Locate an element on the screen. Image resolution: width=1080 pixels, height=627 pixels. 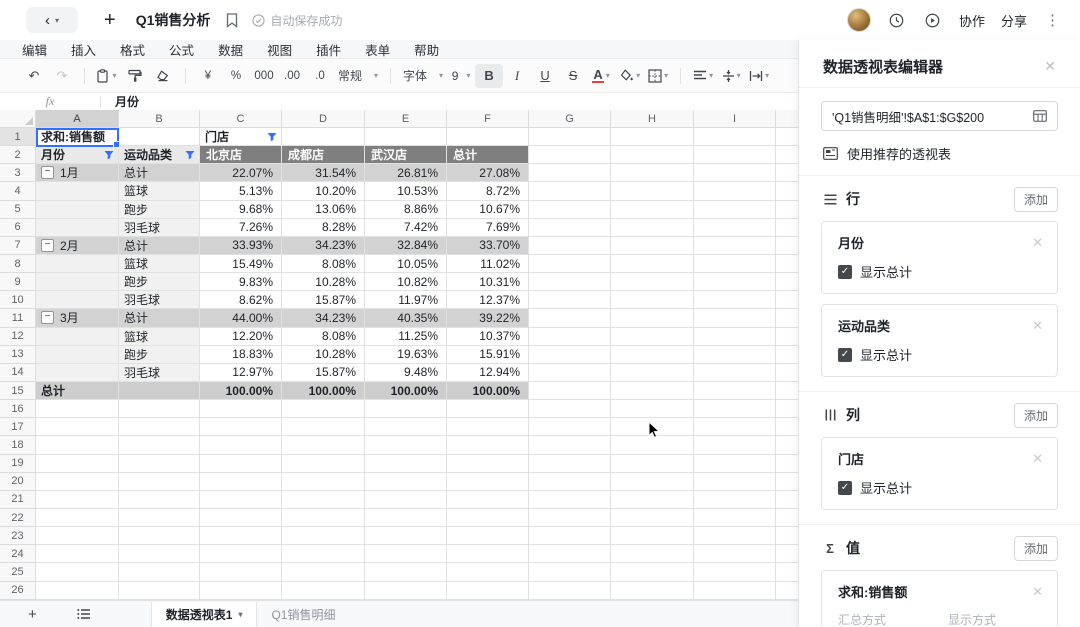
cell-E12: 11.25% is located at coordinates (406, 336).